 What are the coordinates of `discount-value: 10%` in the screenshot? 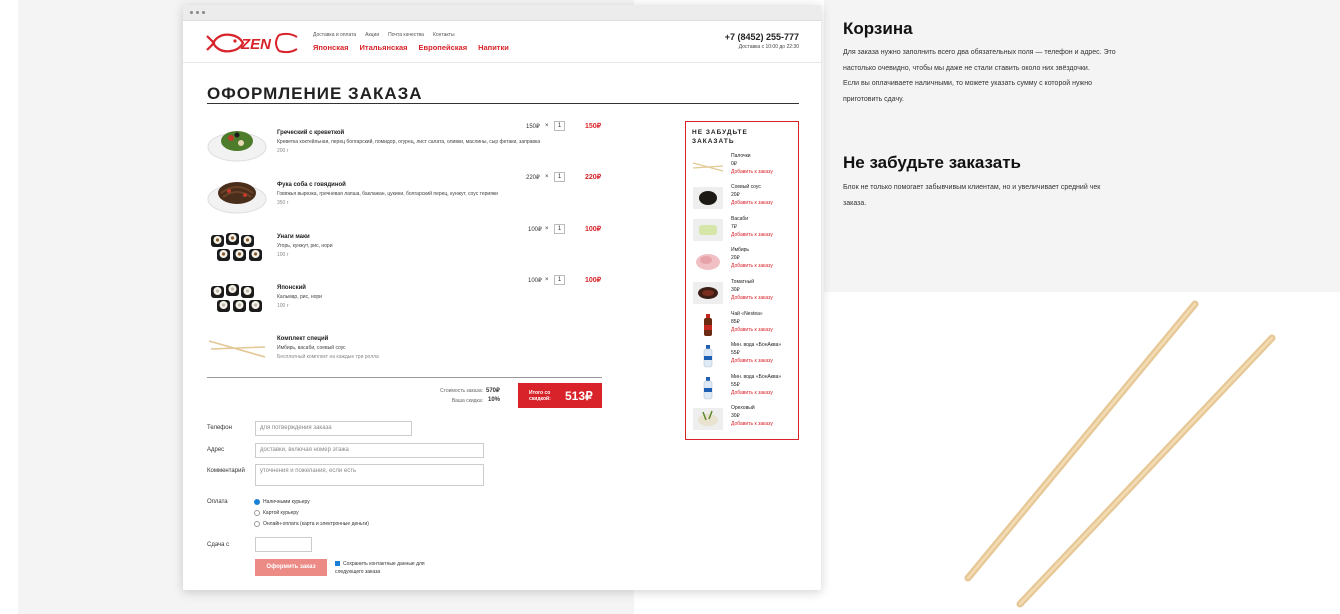 It's located at (494, 400).